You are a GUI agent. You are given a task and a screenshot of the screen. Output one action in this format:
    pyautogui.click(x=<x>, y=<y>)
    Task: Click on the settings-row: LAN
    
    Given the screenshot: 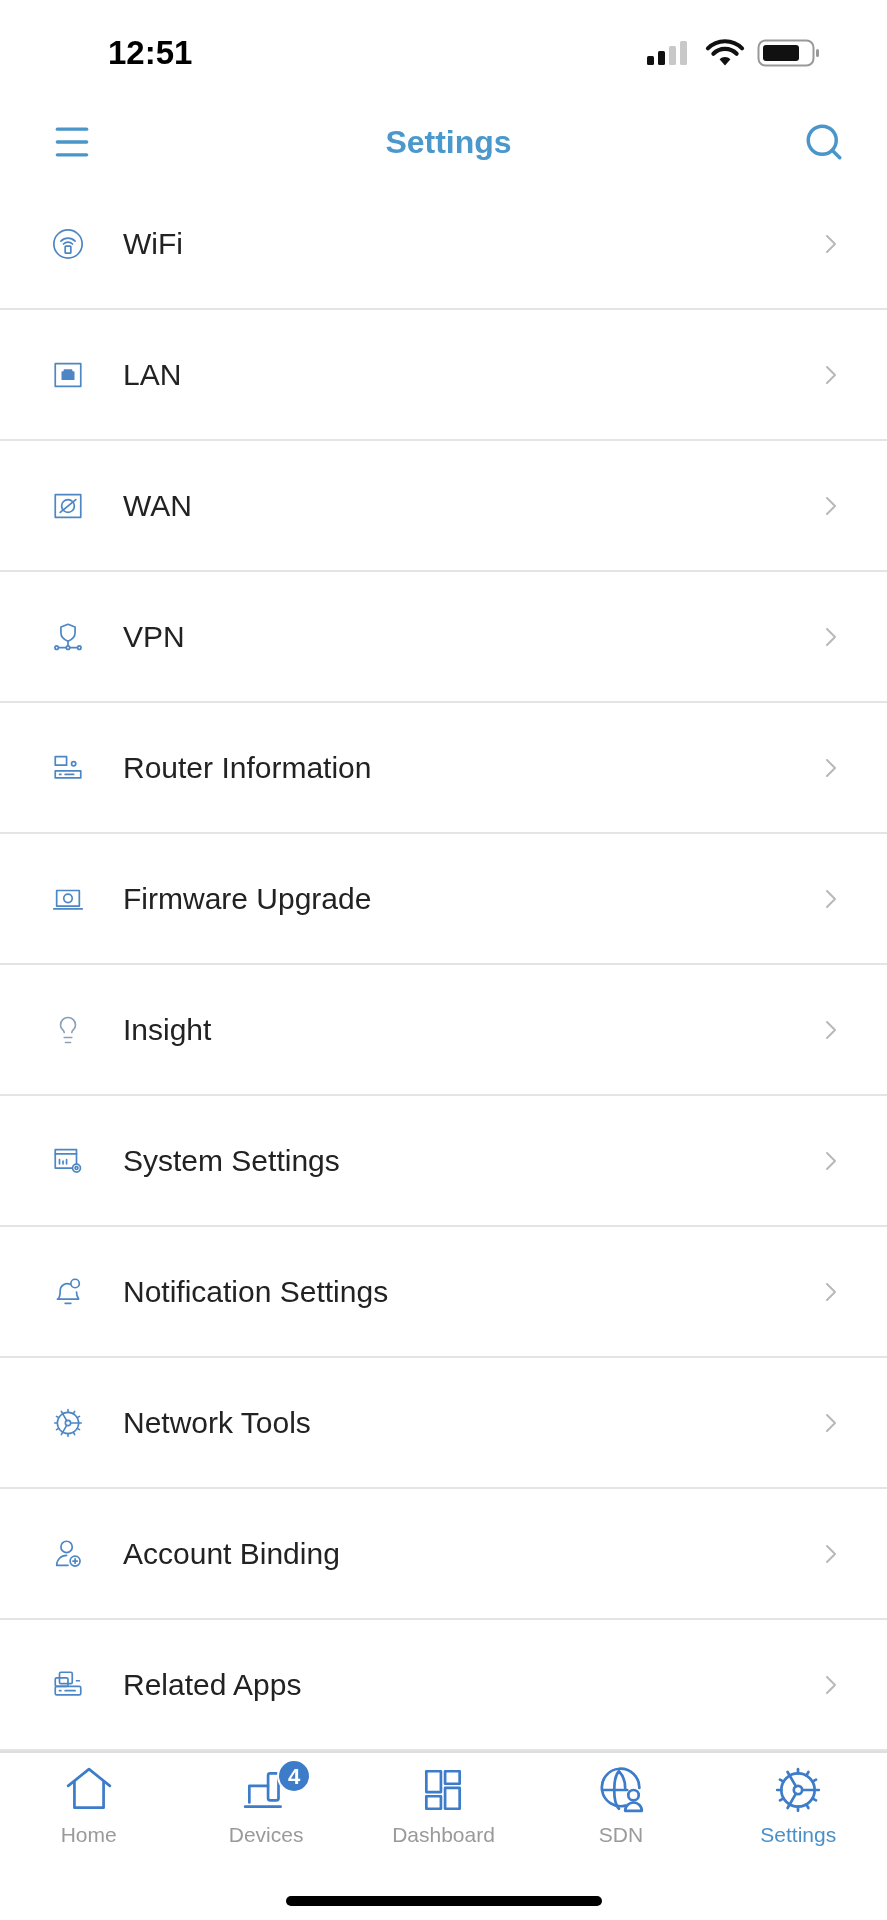 What is the action you would take?
    pyautogui.click(x=443, y=375)
    